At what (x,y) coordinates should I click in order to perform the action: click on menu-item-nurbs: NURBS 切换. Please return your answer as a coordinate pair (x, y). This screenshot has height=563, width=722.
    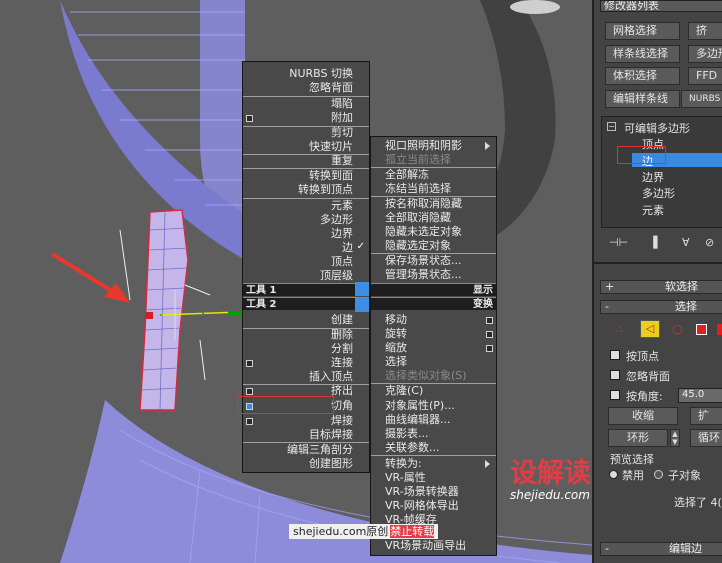
    Looking at the image, I should click on (306, 74).